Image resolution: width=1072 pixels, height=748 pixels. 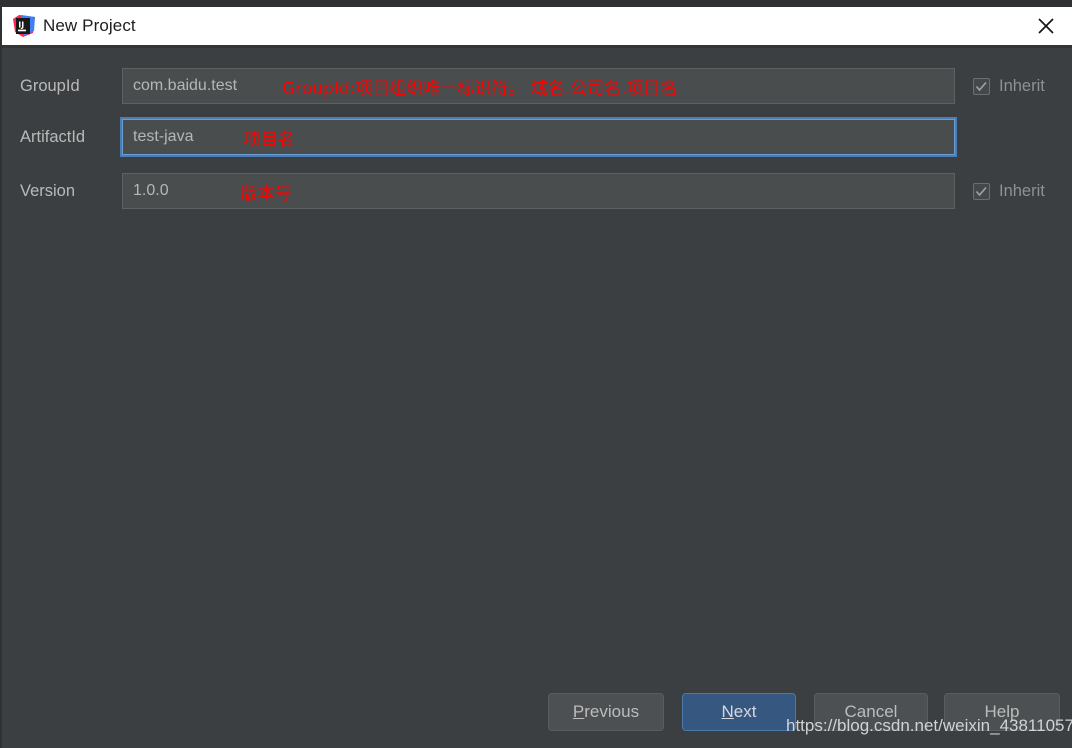 I want to click on groupid-value: com.baidu.test, so click(x=185, y=85).